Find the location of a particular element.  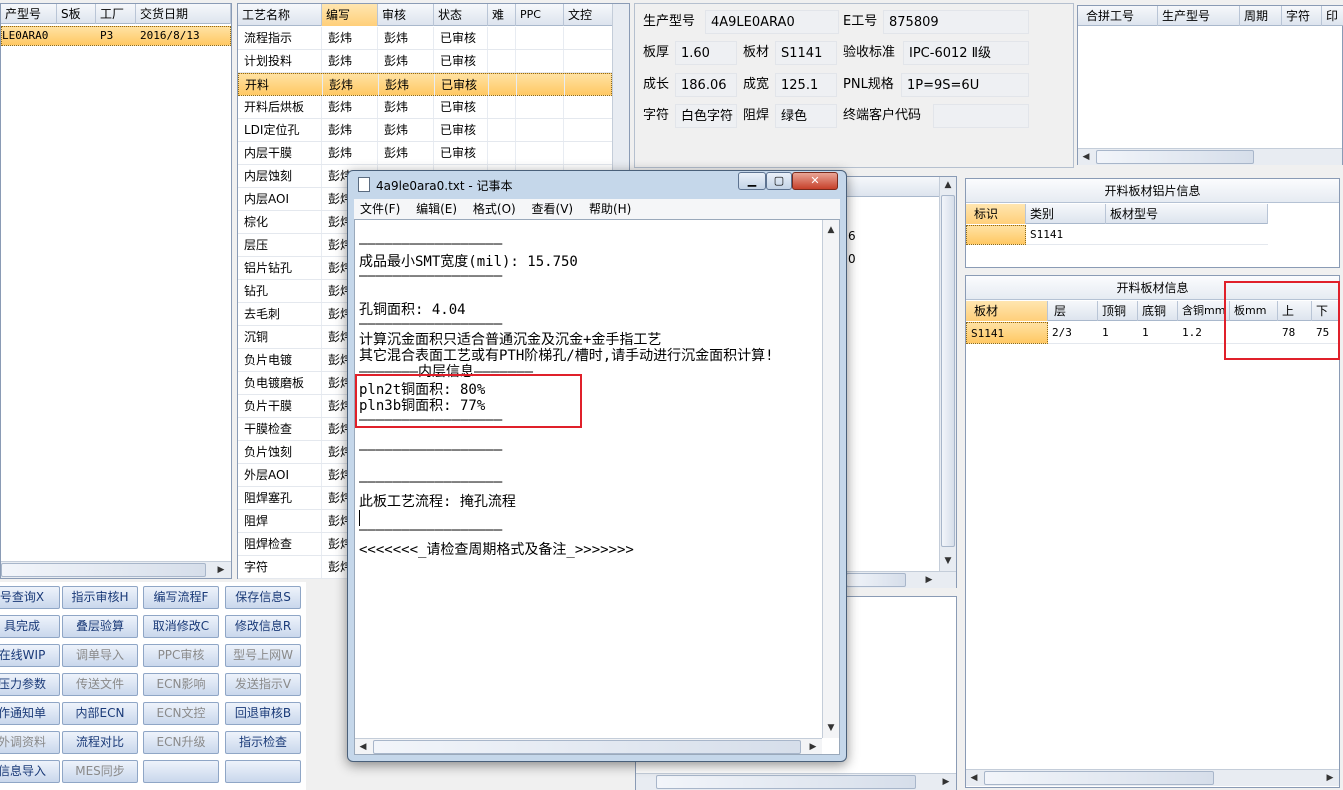

col-date: 交货日期 is located at coordinates (183, 14).